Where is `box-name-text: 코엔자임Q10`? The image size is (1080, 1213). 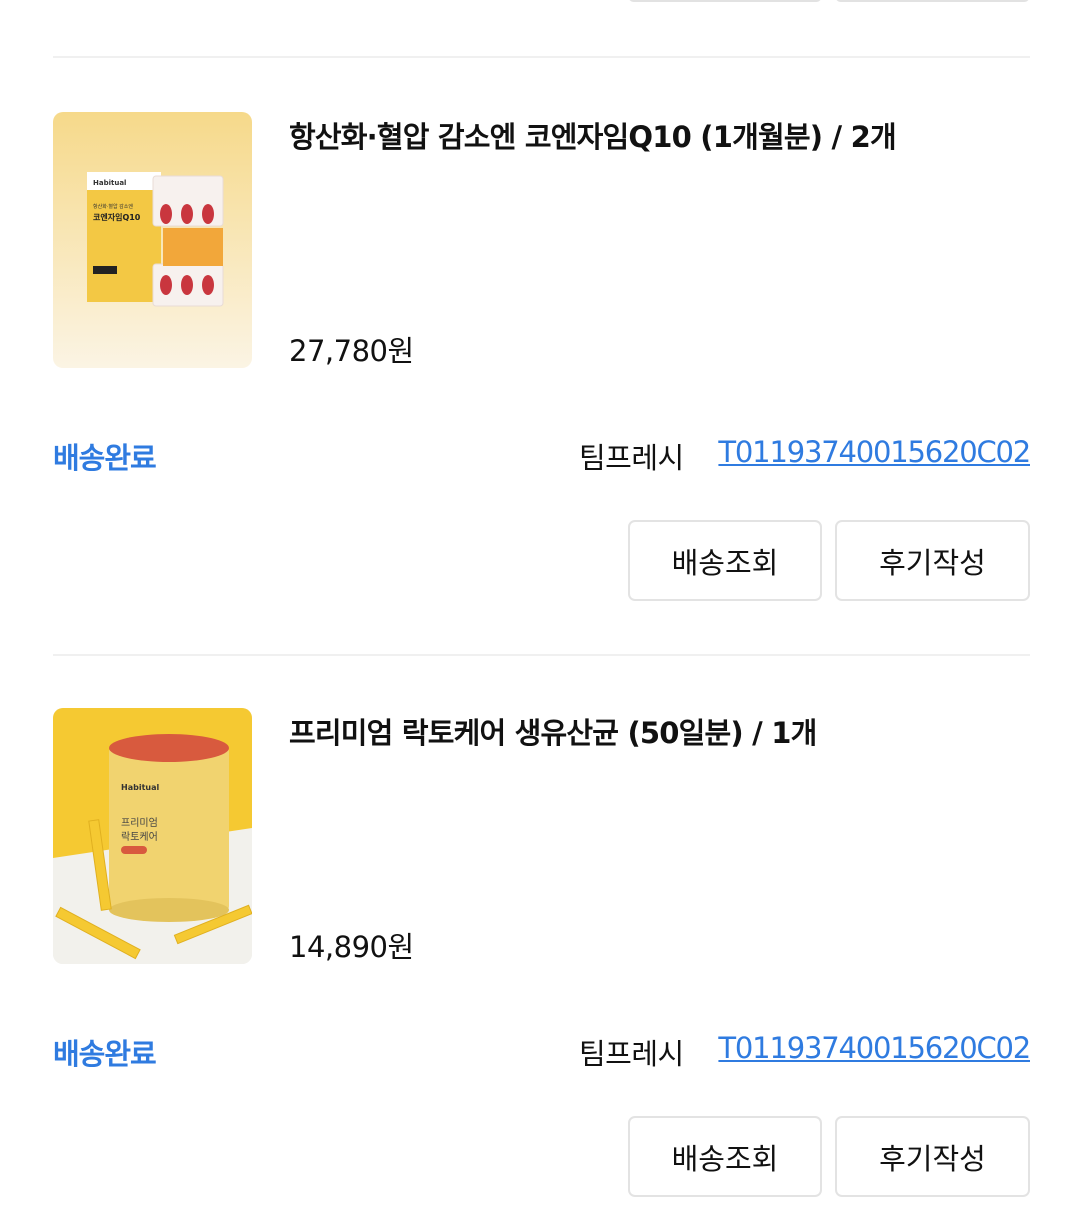 box-name-text: 코엔자임Q10 is located at coordinates (117, 217).